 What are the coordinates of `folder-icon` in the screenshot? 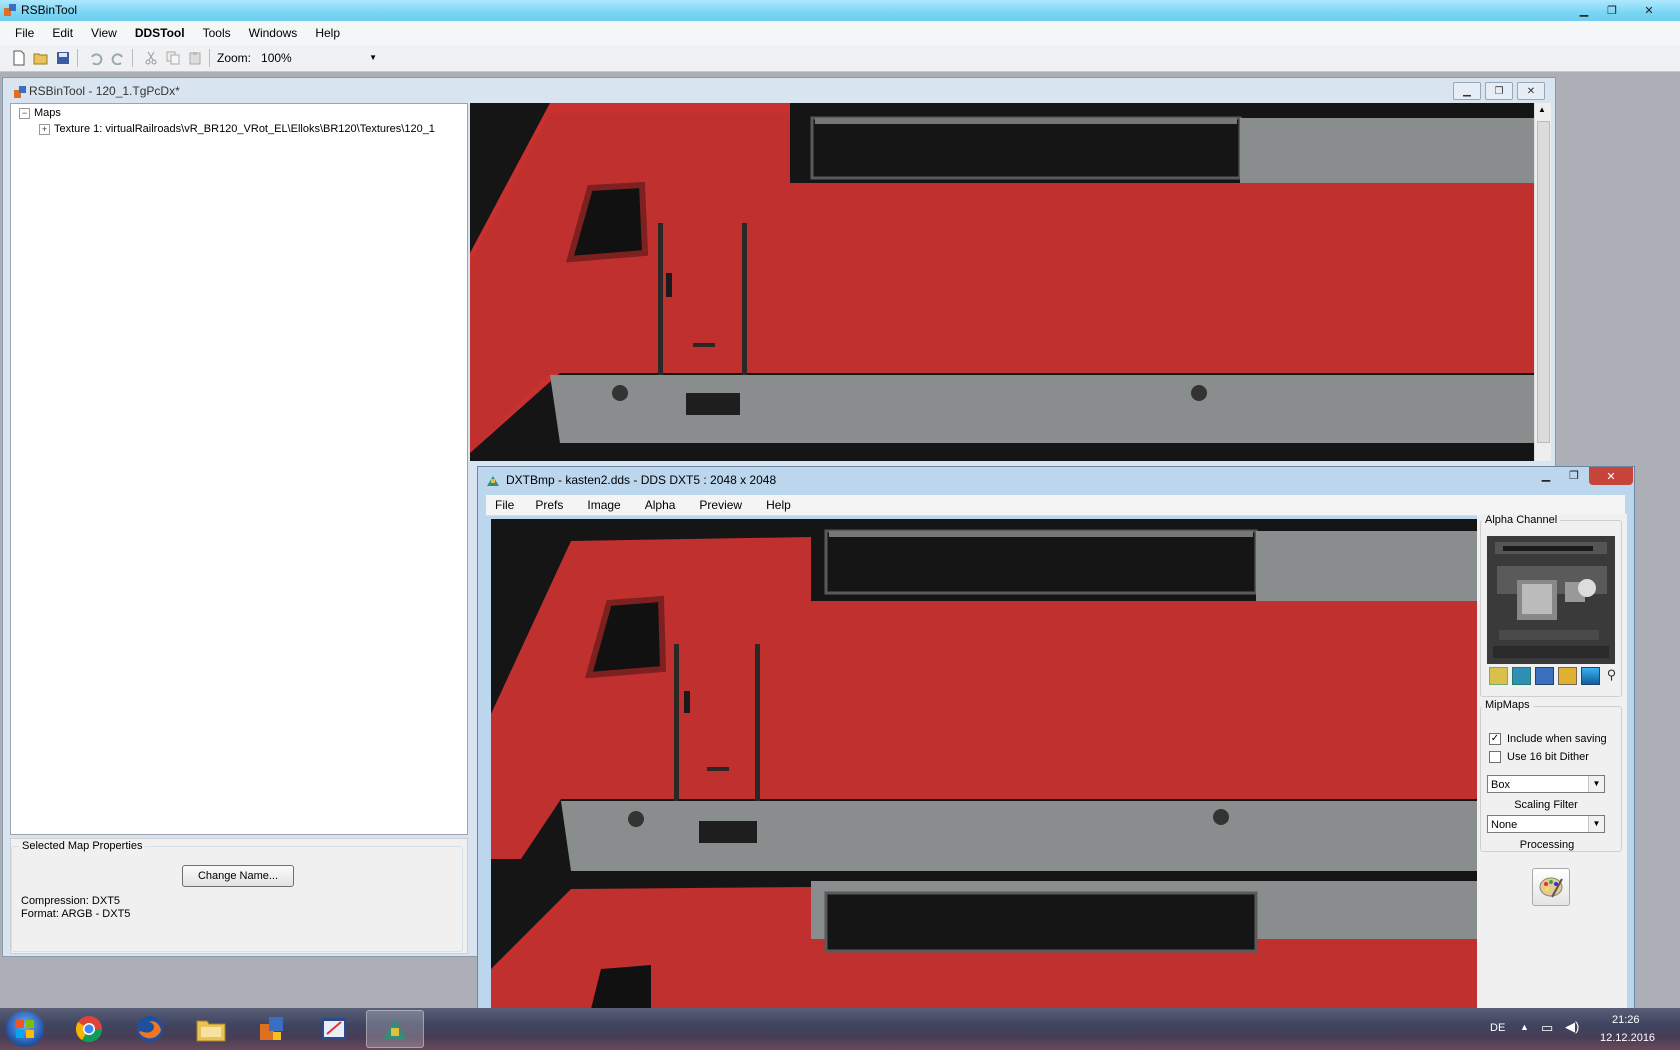 It's located at (211, 1031).